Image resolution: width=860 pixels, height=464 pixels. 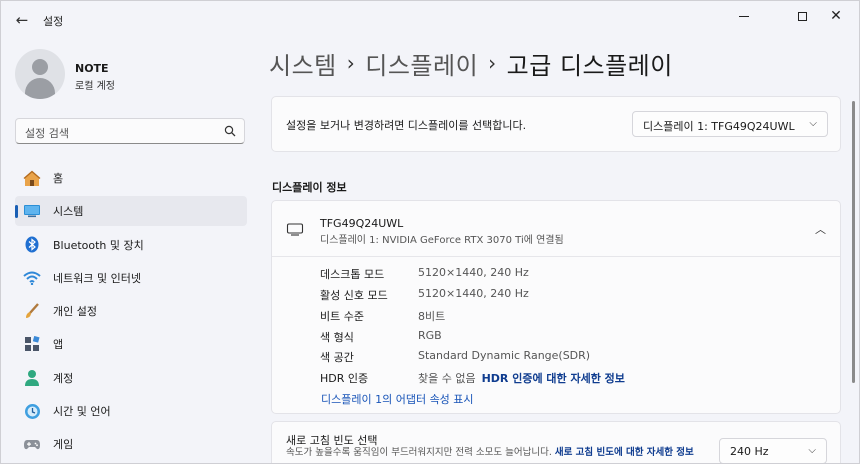 I want to click on spec-label: 데스크톱 모드, so click(x=352, y=274).